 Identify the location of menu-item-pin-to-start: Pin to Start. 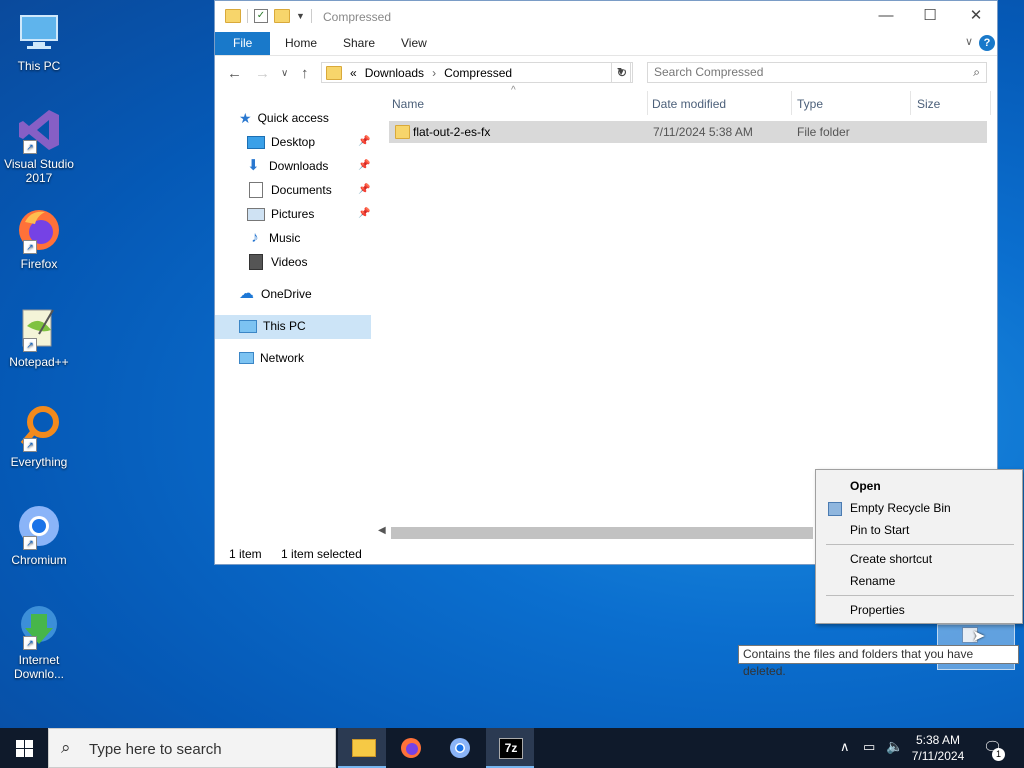
(879, 530).